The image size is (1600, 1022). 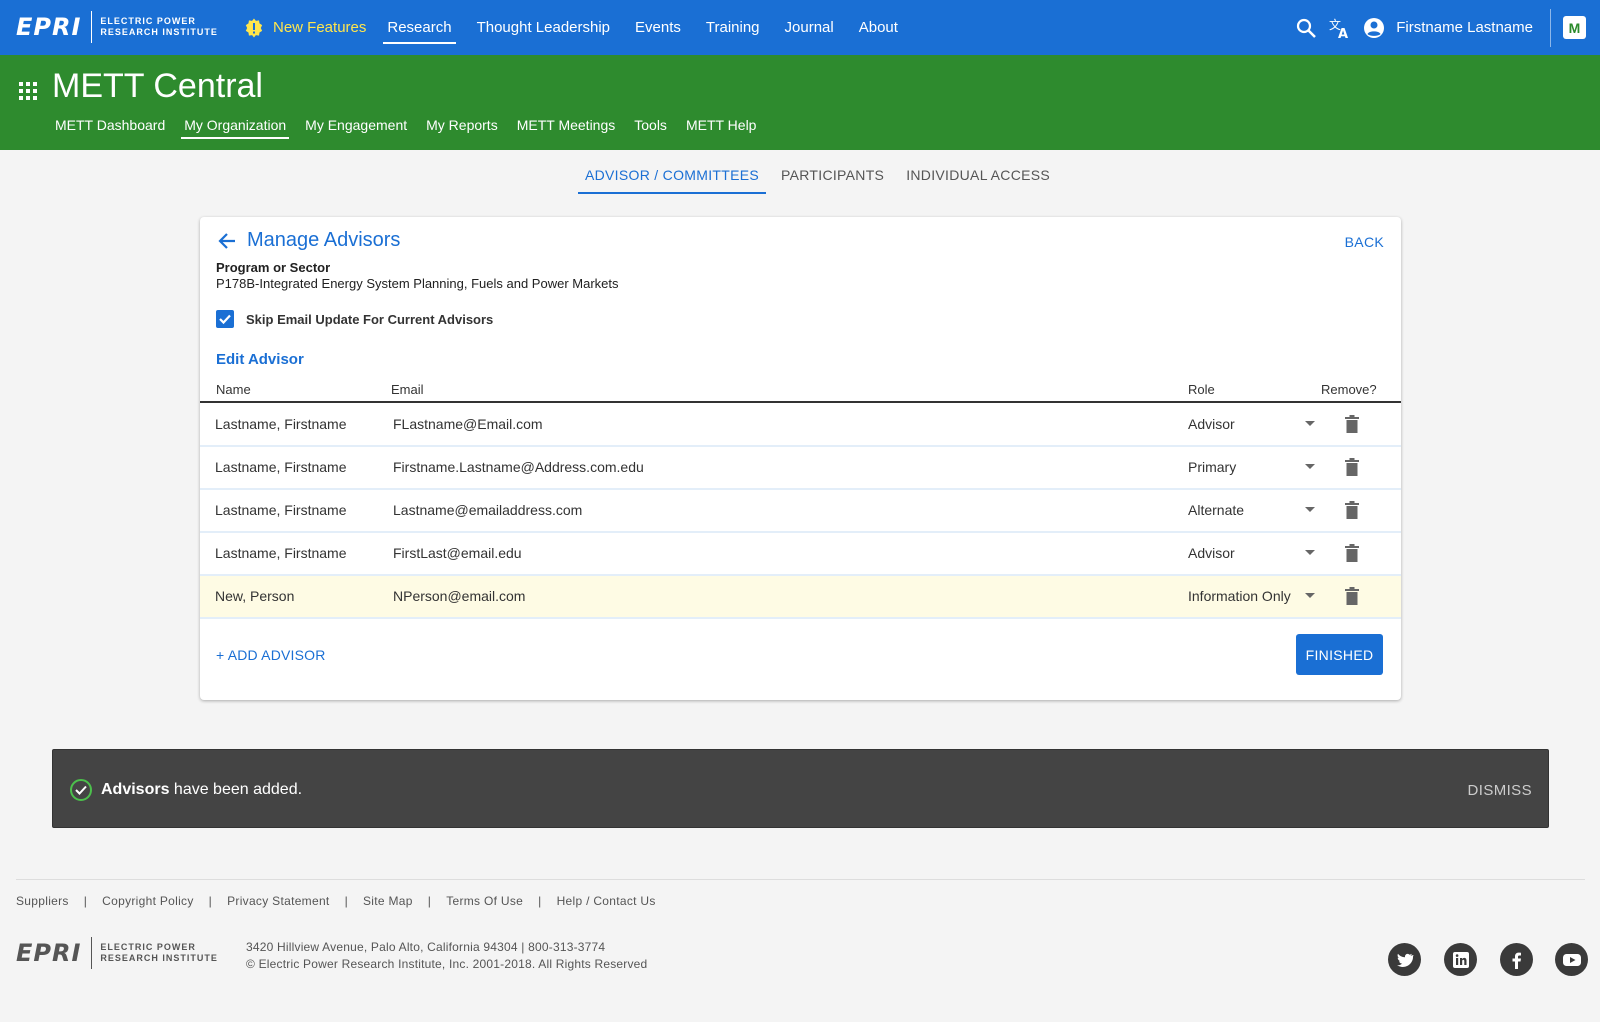 What do you see at coordinates (459, 596) in the screenshot?
I see `advisor-email: NPerson@email.com` at bounding box center [459, 596].